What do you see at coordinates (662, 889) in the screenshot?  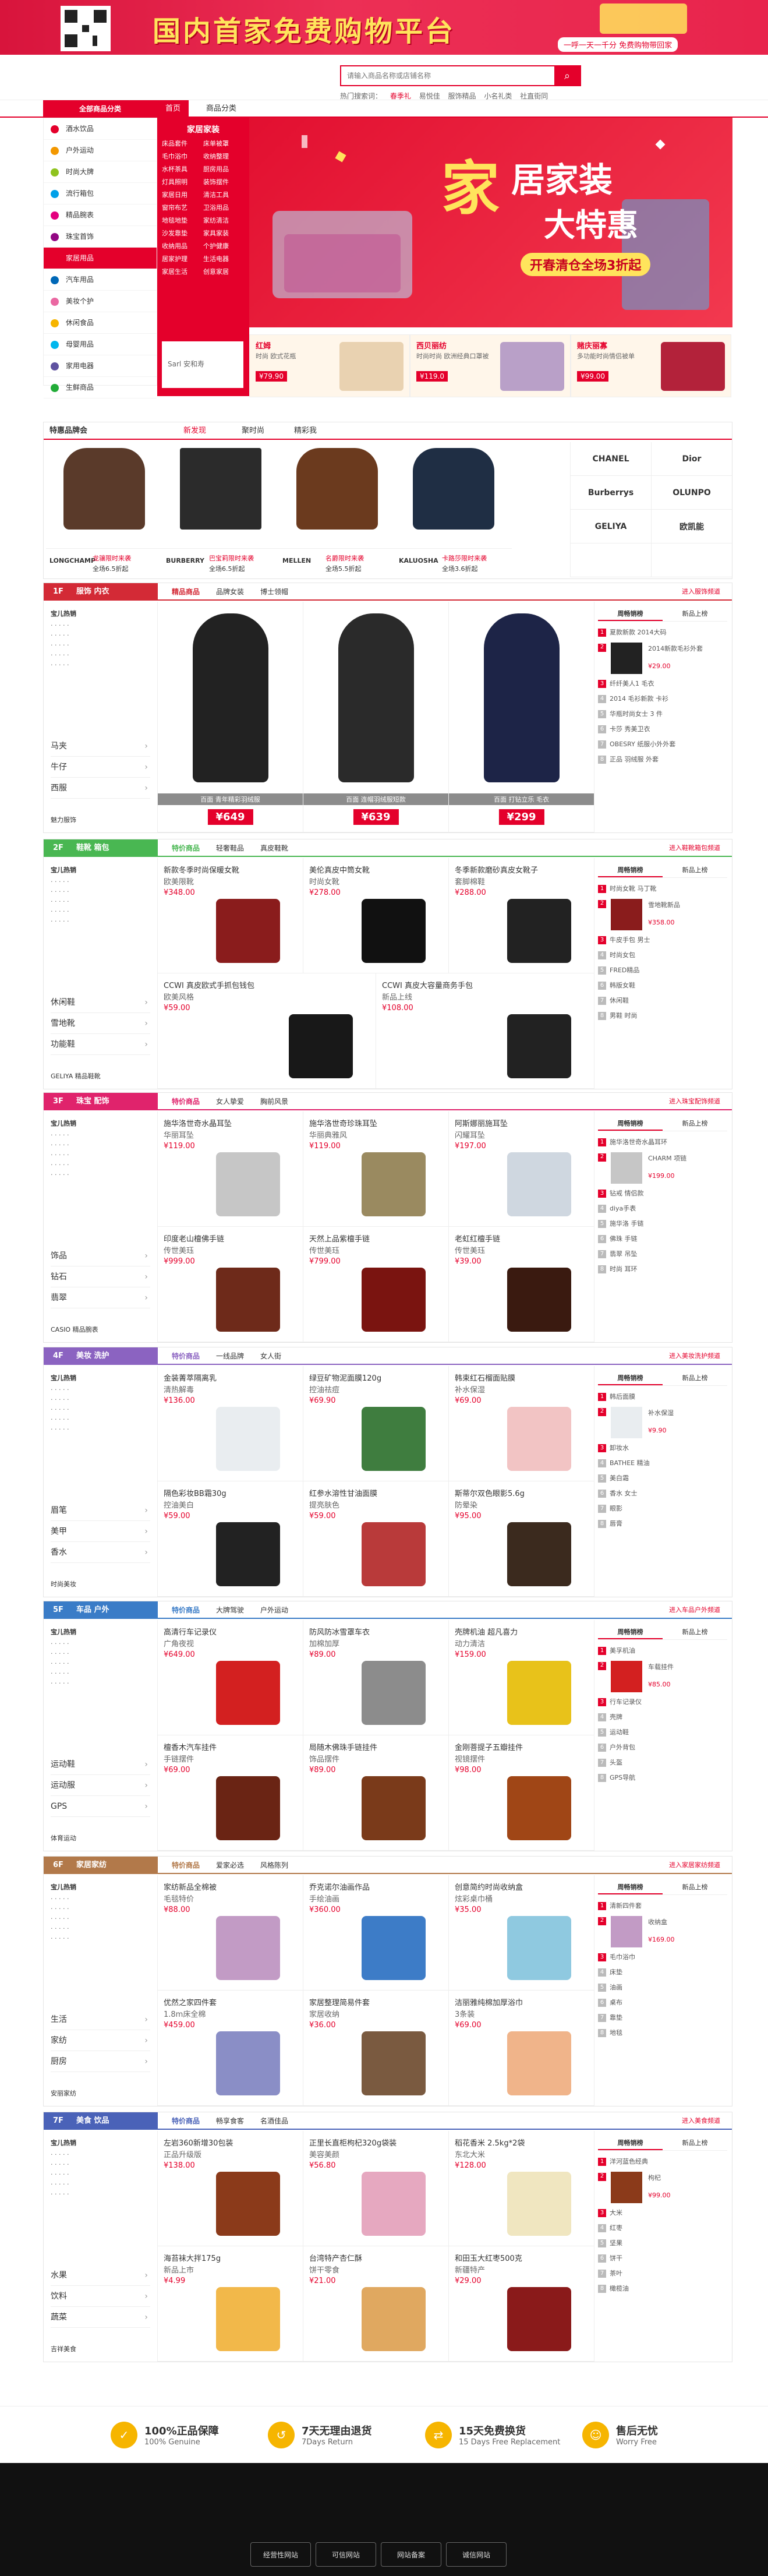 I see `ranking-item: 1 时尚女靴 马丁靴` at bounding box center [662, 889].